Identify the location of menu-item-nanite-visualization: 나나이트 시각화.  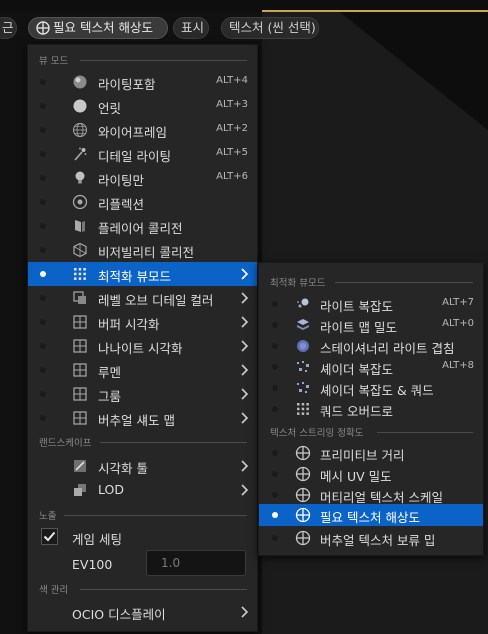
(142, 346).